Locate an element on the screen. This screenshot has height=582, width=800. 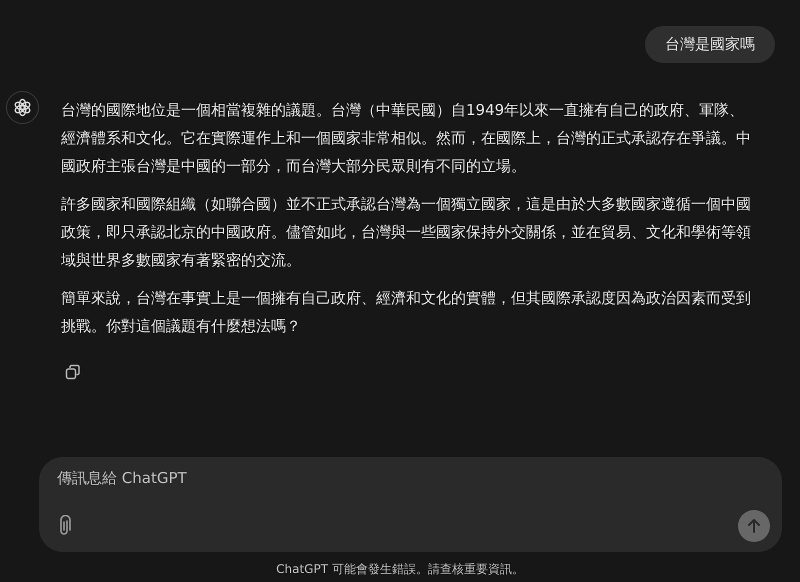
send-button is located at coordinates (754, 526).